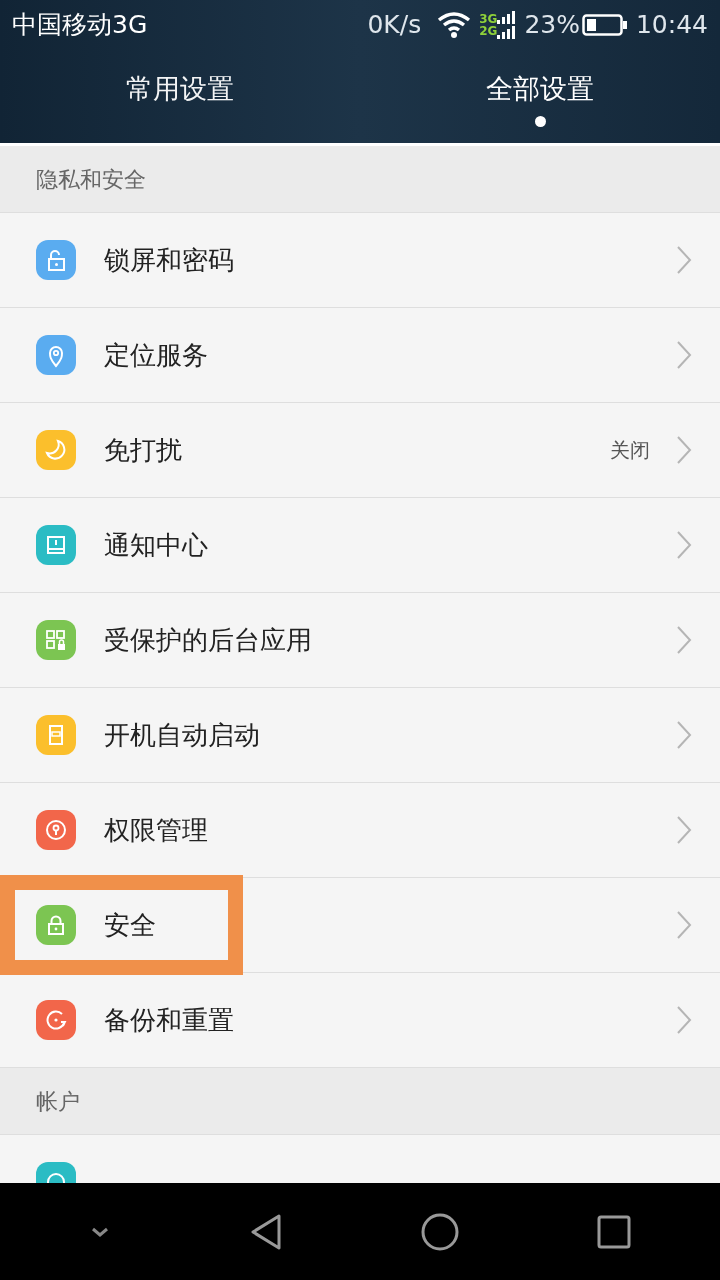  Describe the element at coordinates (360, 355) in the screenshot. I see `settings-row: 定位服务` at that location.